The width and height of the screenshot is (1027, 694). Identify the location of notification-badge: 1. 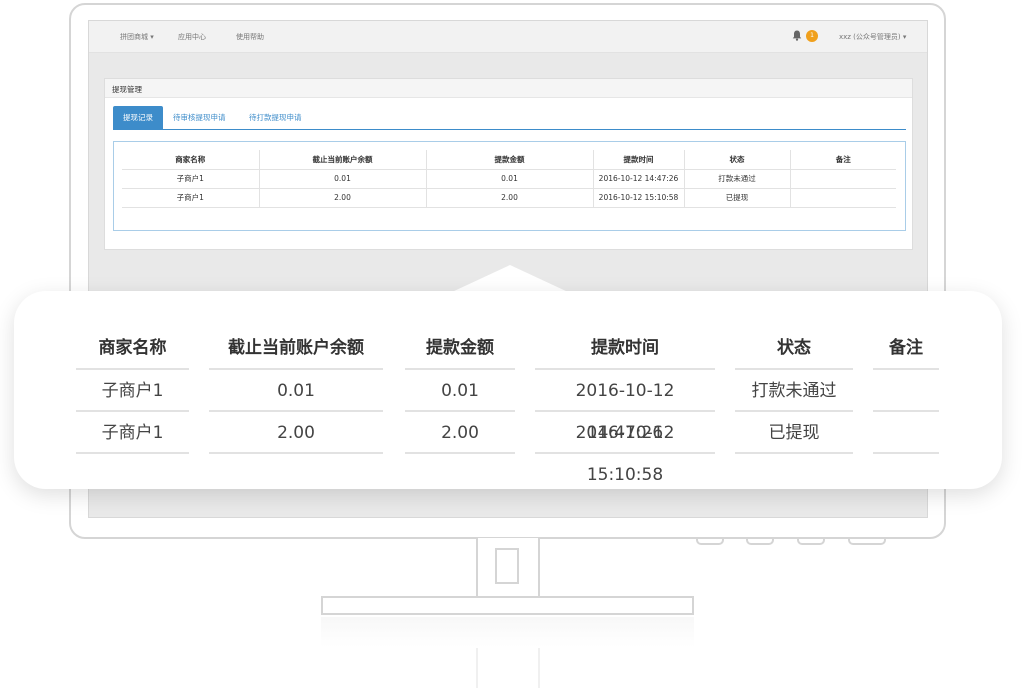
(812, 36).